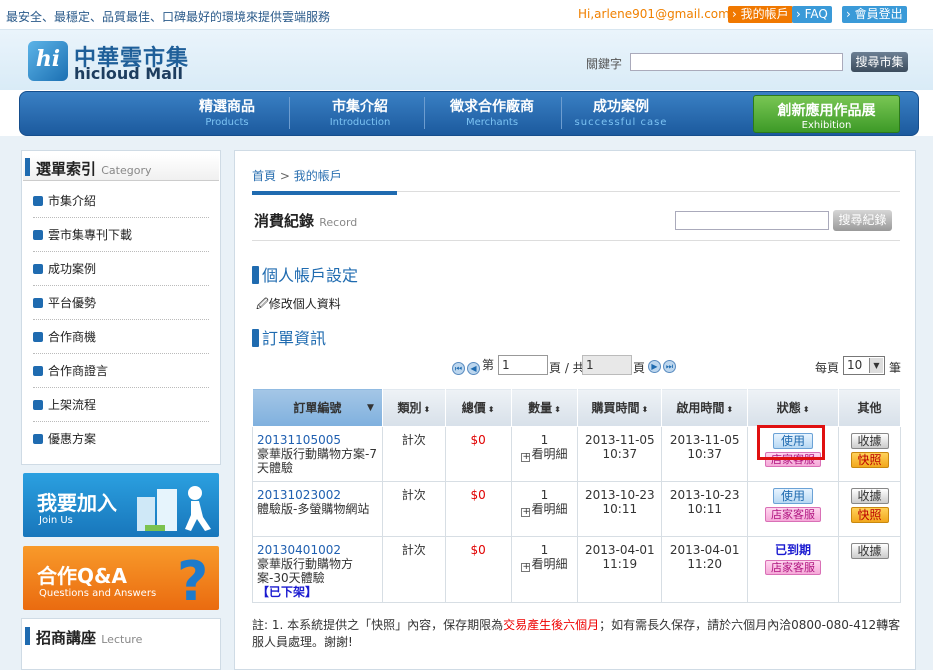 This screenshot has height=670, width=933. What do you see at coordinates (621, 113) in the screenshot?
I see `nav-success-case: 成功案例 successful case` at bounding box center [621, 113].